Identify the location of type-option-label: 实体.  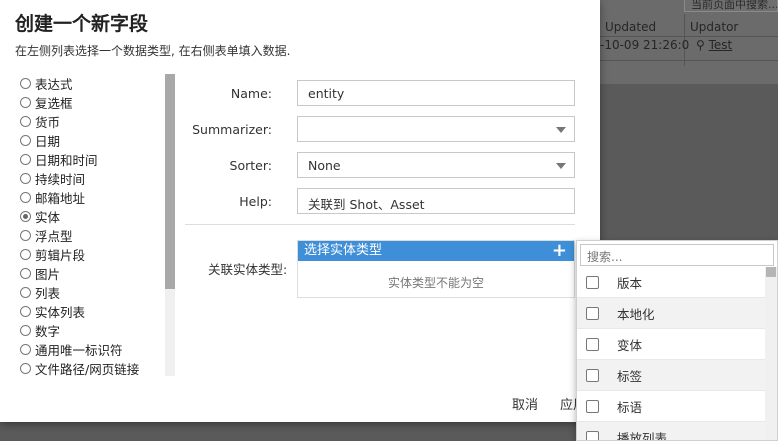
(48, 217).